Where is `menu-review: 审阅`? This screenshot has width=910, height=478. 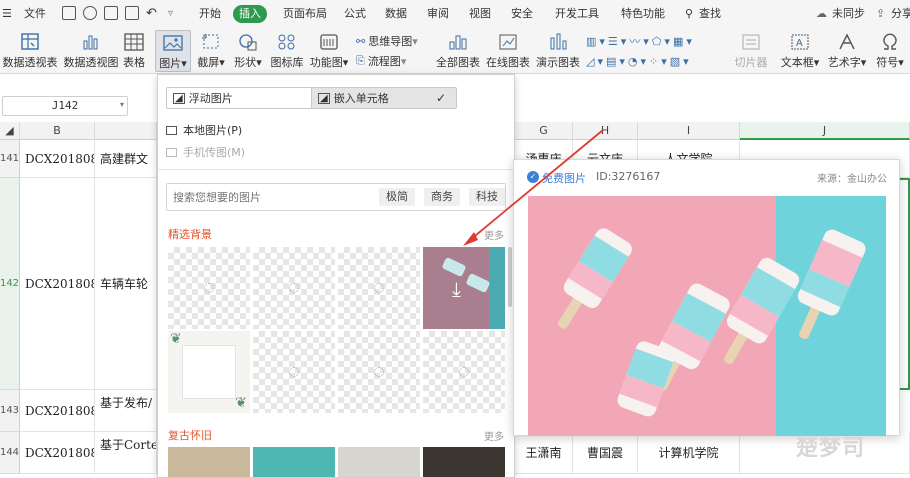 menu-review: 审阅 is located at coordinates (438, 14).